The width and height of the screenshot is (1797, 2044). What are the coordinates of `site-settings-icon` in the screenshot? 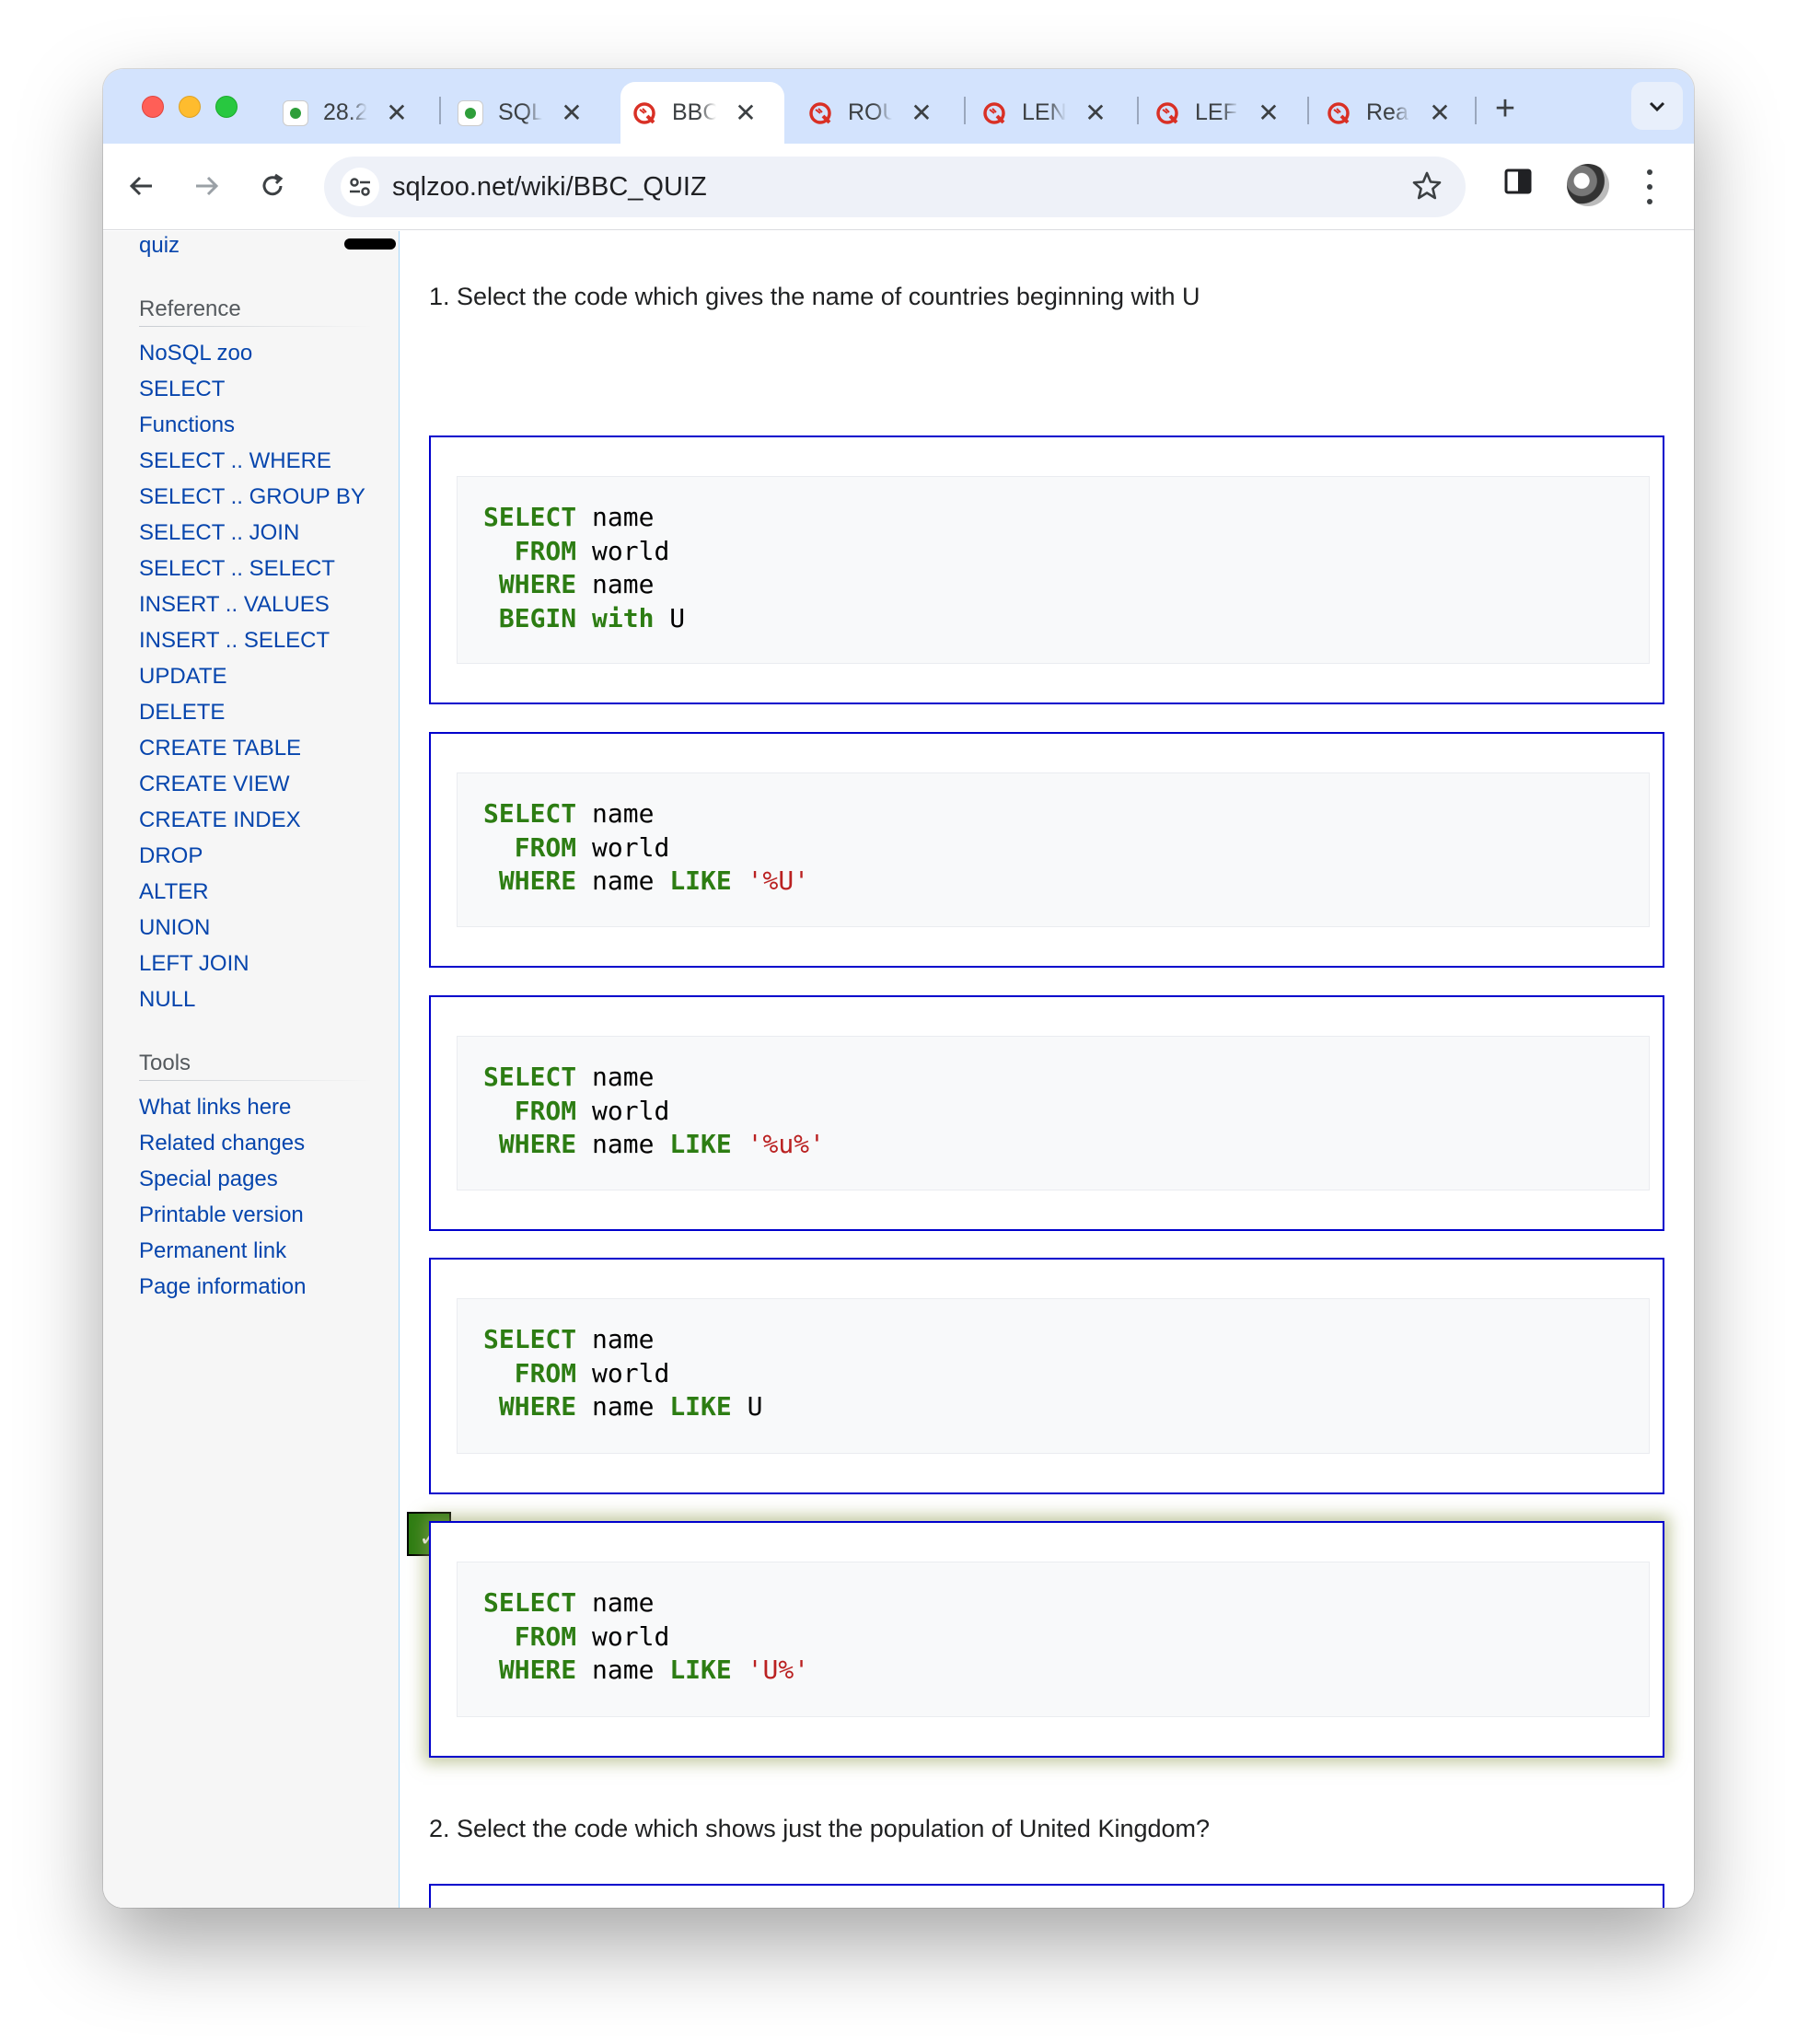 It's located at (360, 187).